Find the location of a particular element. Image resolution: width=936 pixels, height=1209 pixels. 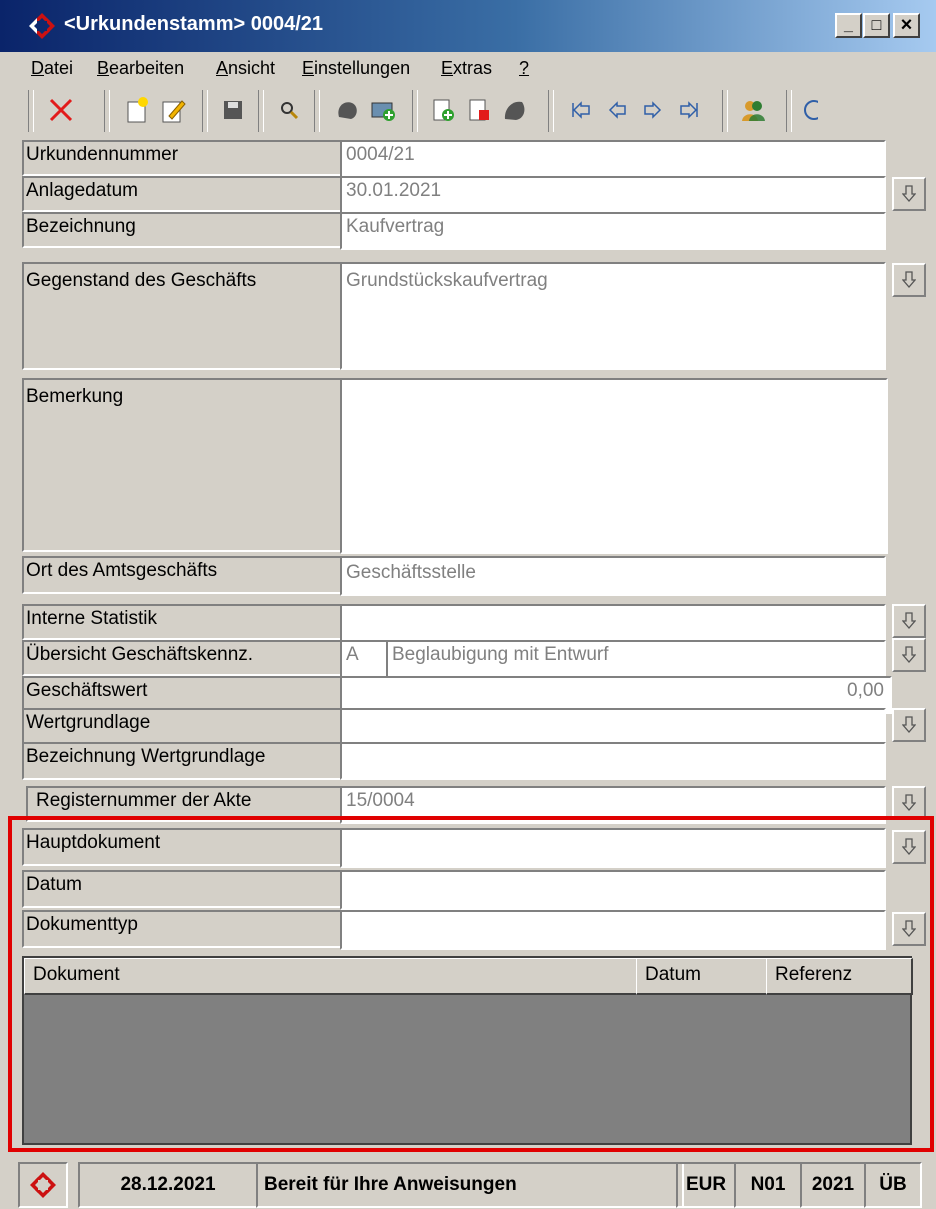

blob2-icon is located at coordinates (515, 110).